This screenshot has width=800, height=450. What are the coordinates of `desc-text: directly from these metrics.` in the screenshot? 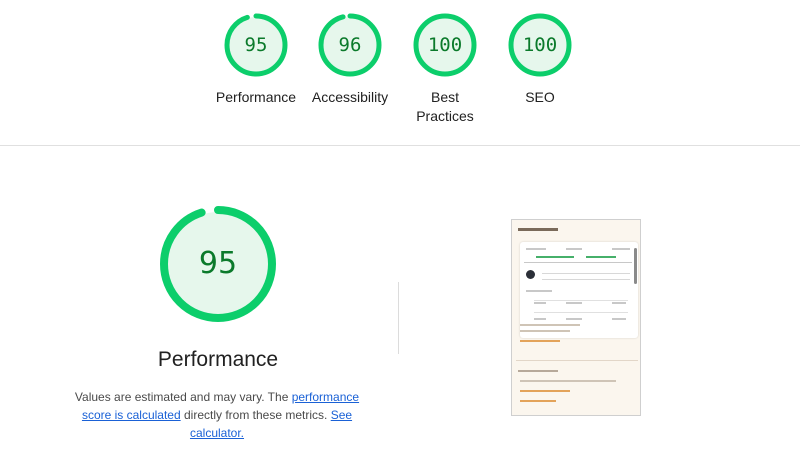 It's located at (255, 415).